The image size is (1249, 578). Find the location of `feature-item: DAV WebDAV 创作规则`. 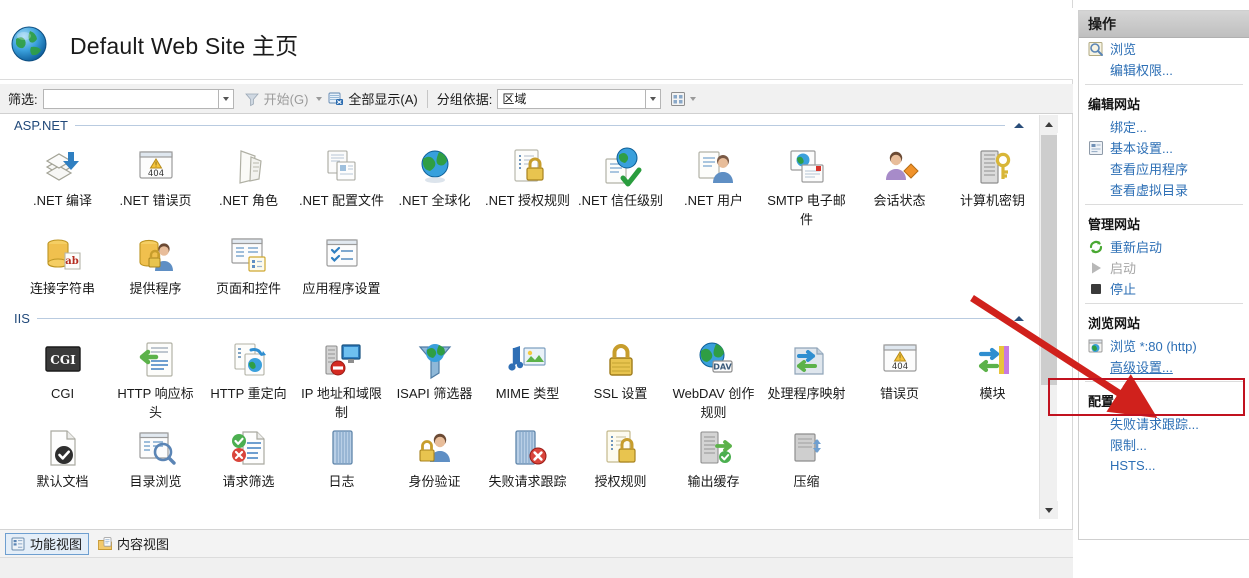

feature-item: DAV WebDAV 创作规则 is located at coordinates (713, 378).